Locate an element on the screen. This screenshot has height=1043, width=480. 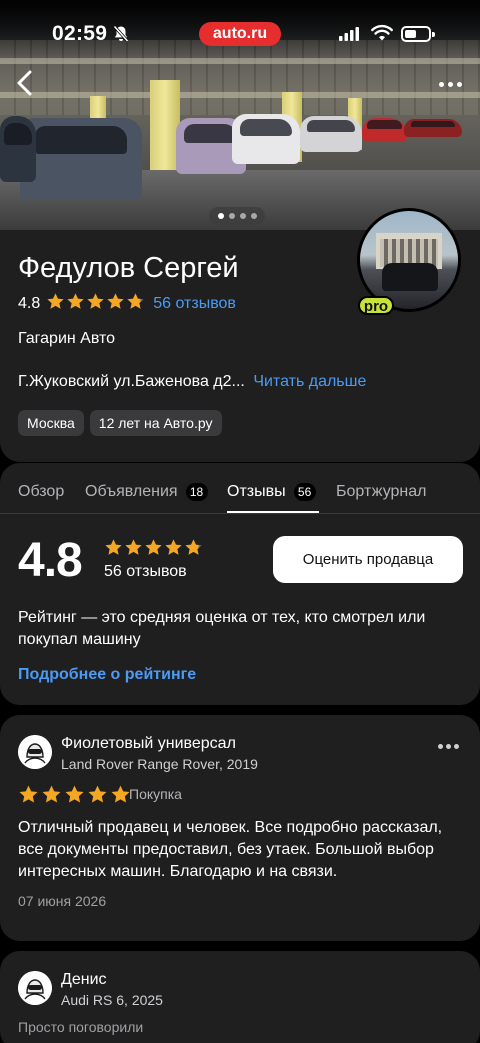
more-button is located at coordinates (450, 84).